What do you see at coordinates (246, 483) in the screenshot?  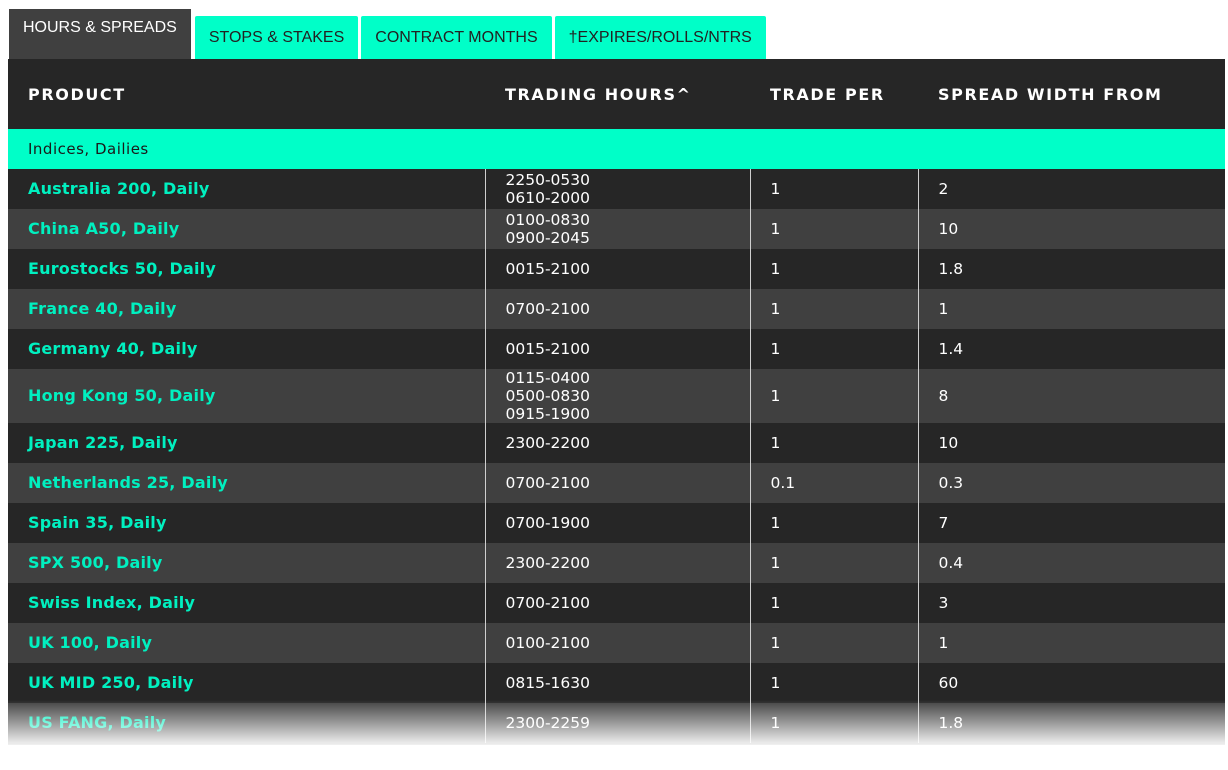 I see `product-name: Netherlands 25, Daily` at bounding box center [246, 483].